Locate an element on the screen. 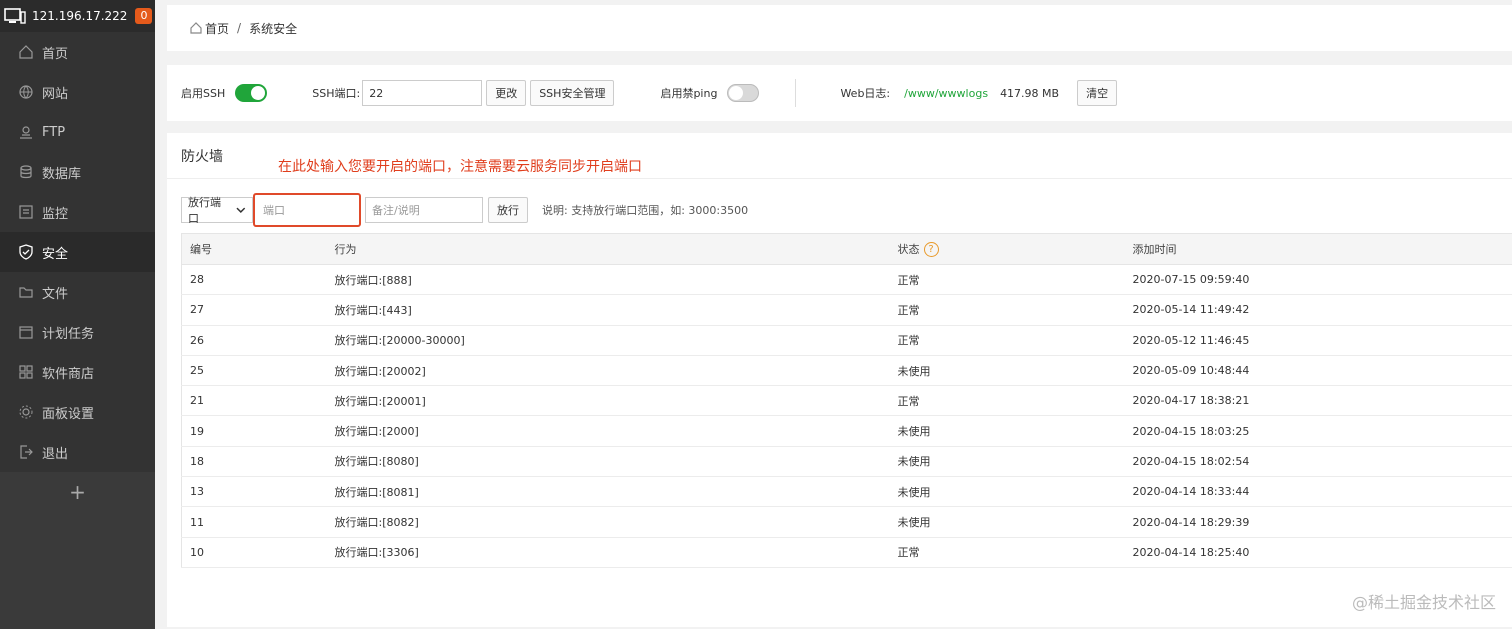 This screenshot has width=1512, height=629. sidebar-item-label: 首页 is located at coordinates (55, 54).